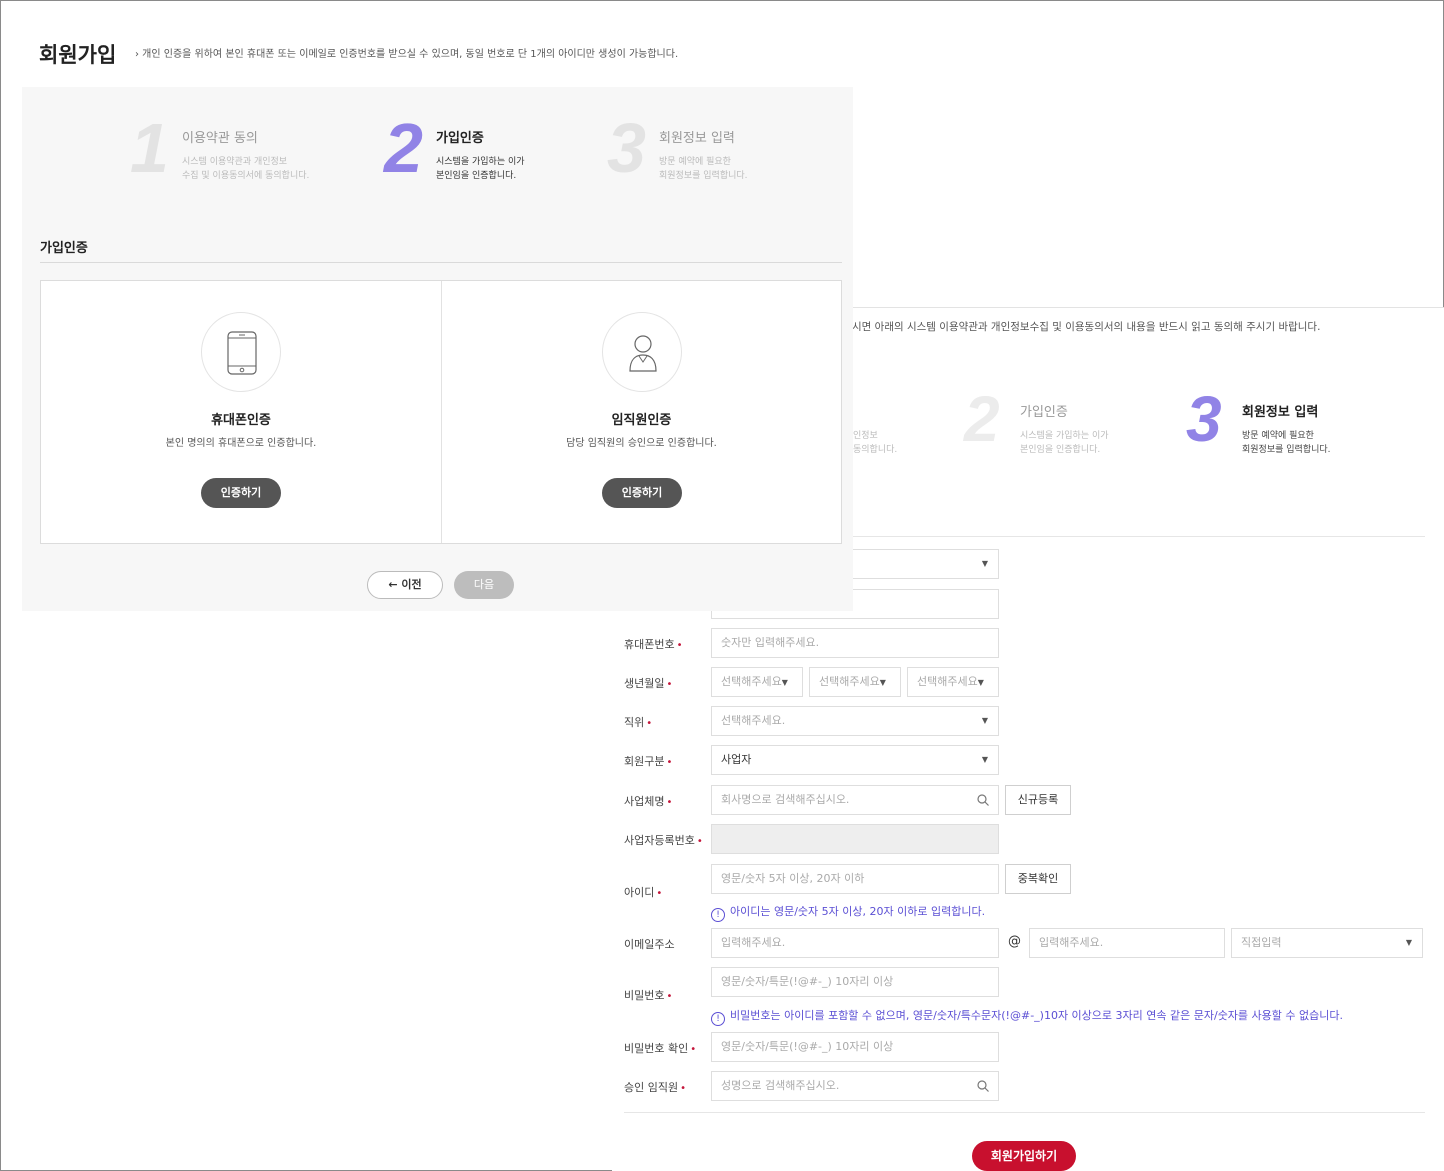 Image resolution: width=1444 pixels, height=1171 pixels. What do you see at coordinates (848, 912) in the screenshot?
I see `user-id-hint: ! 아이디는 영문/숫자 5자 이상, 20자 이하로 입력합니다.` at bounding box center [848, 912].